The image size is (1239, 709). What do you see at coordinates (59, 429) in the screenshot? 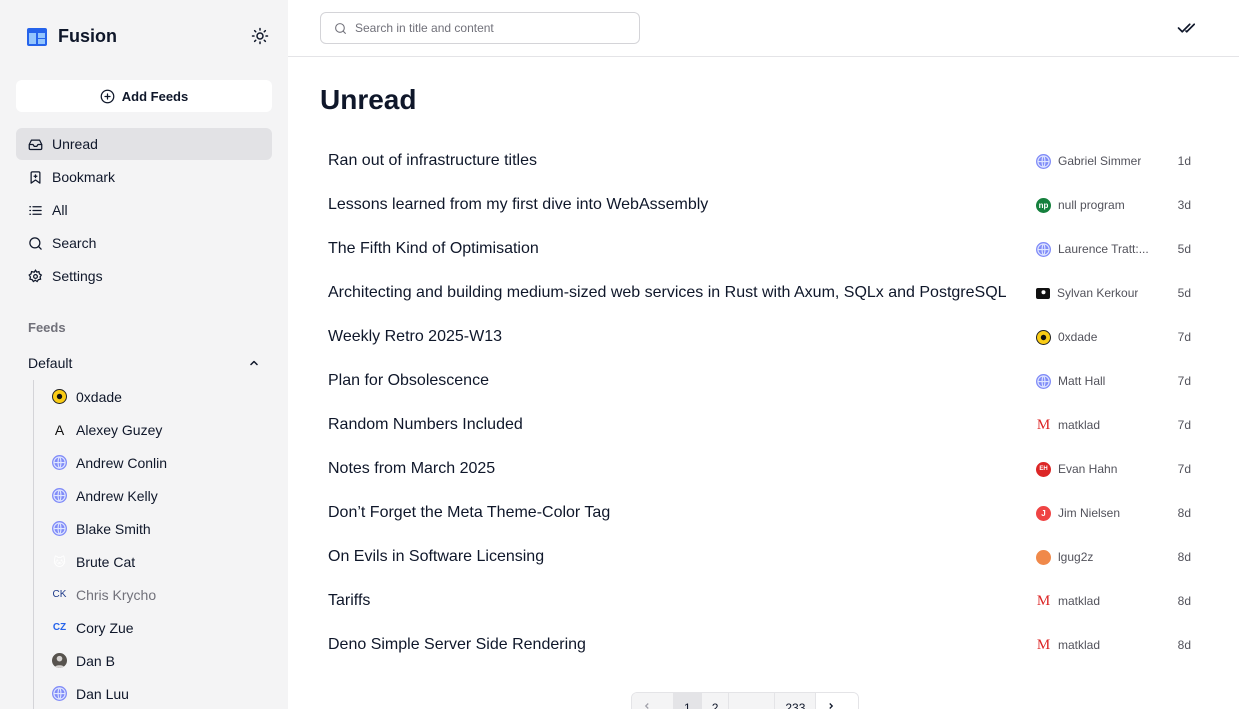
I see `letter-a-favicon-icon: A` at bounding box center [59, 429].